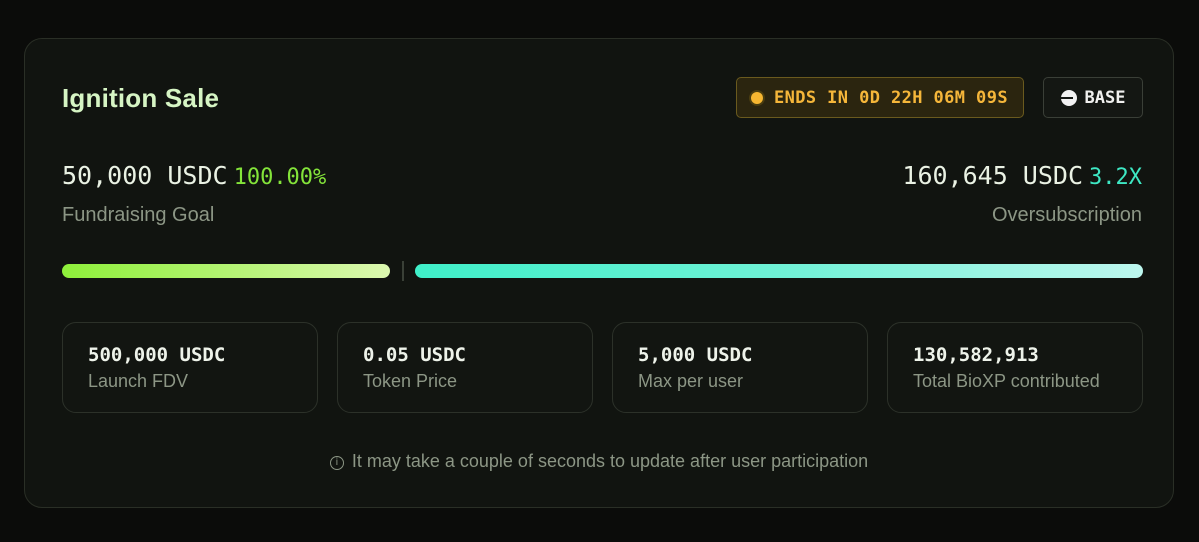  What do you see at coordinates (138, 215) in the screenshot?
I see `fundraising-goal-label: Fundraising Goal` at bounding box center [138, 215].